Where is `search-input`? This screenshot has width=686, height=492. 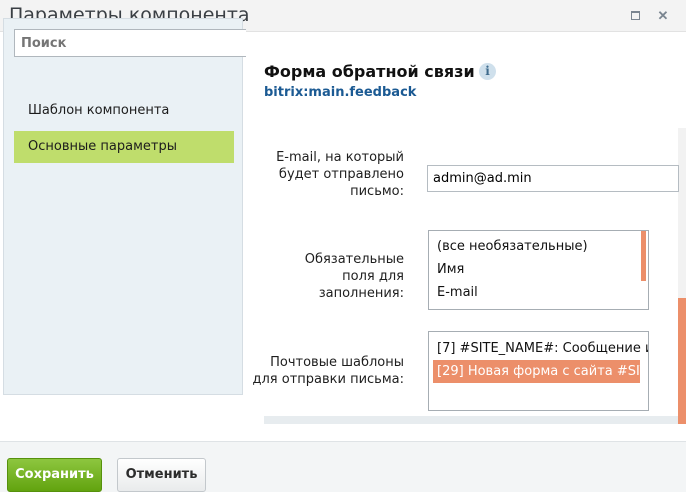 search-input is located at coordinates (130, 43).